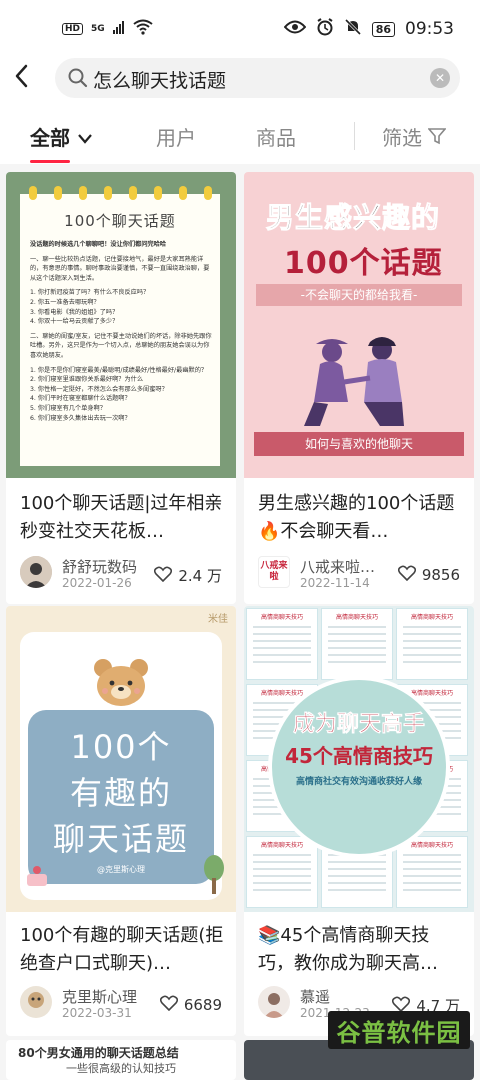 The height and width of the screenshot is (1080, 480). I want to click on avatar: 八戒来啦, so click(274, 572).